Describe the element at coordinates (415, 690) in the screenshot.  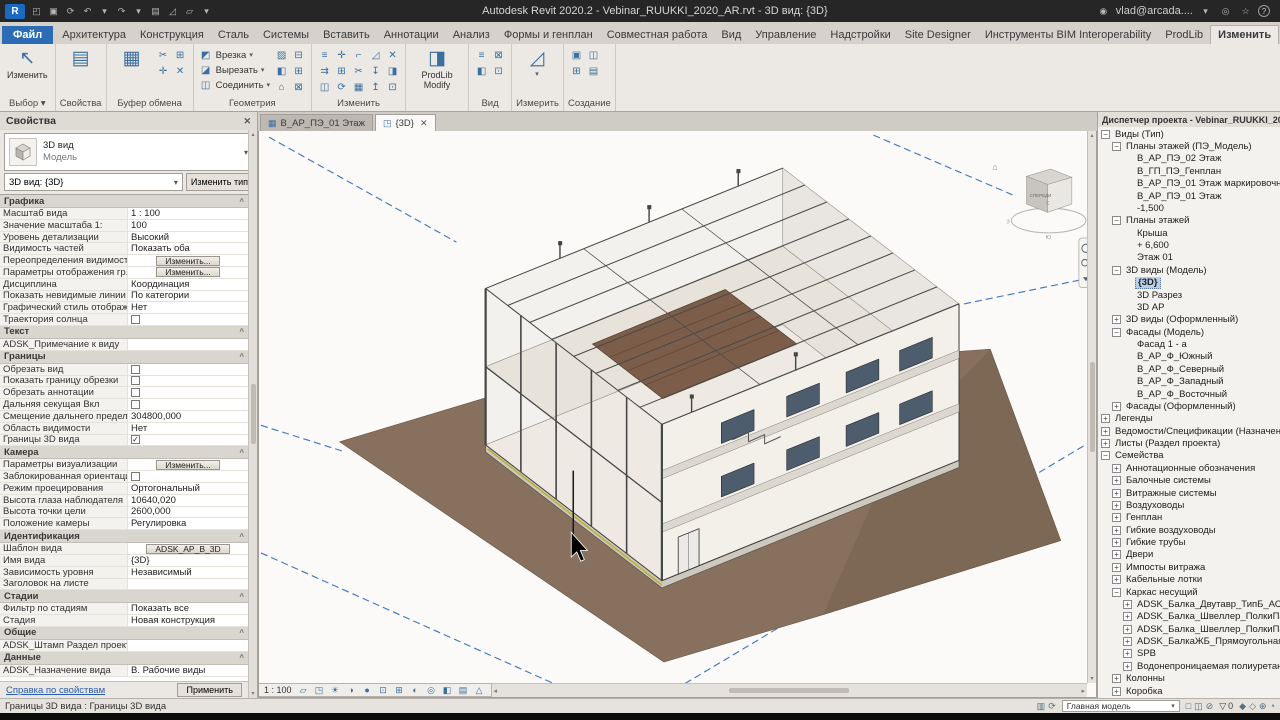
I see `temporary-hide-isolate-icon: ◐` at that location.